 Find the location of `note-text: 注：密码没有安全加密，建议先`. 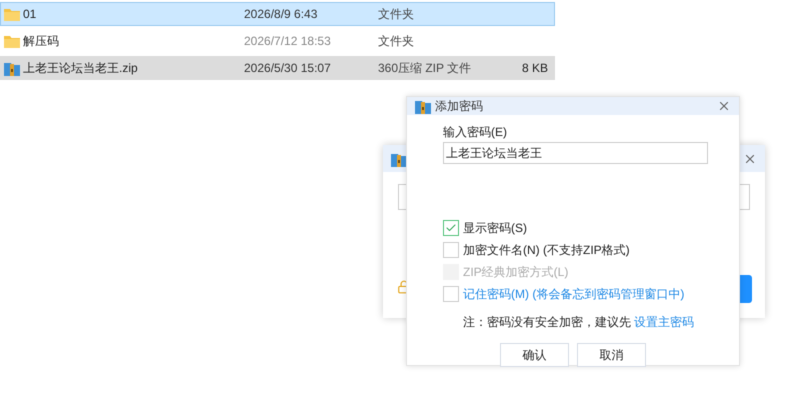

note-text: 注：密码没有安全加密，建议先 is located at coordinates (547, 322).